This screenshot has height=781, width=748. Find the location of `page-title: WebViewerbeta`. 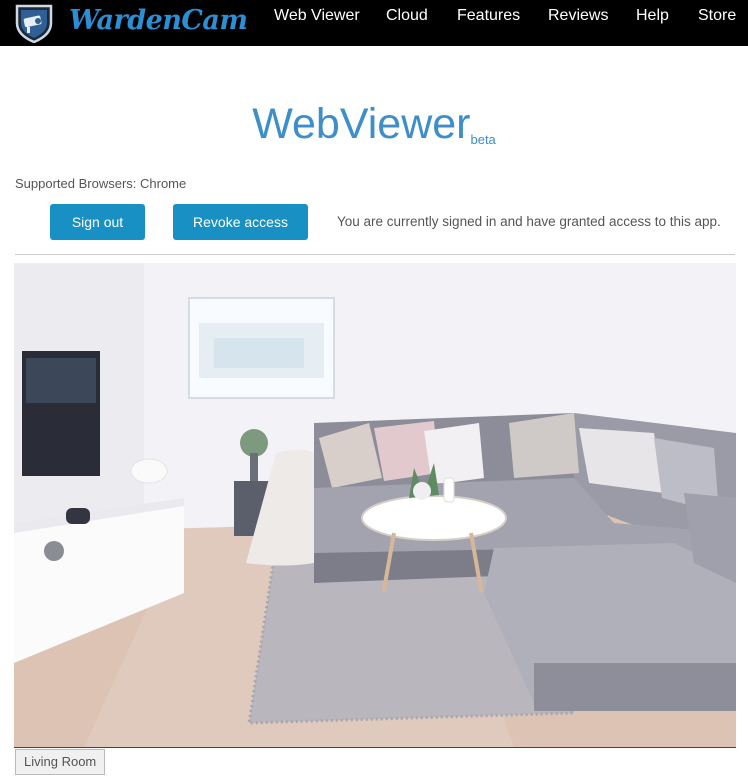

page-title: WebViewerbeta is located at coordinates (374, 124).